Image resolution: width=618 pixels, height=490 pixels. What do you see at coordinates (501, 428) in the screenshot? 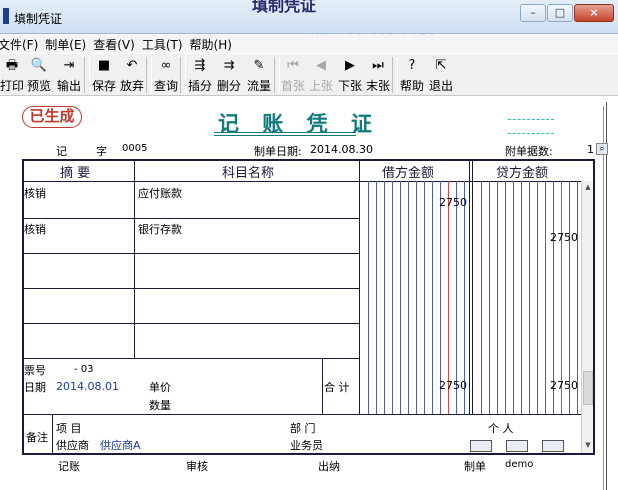
I see `person-label: 个 人` at bounding box center [501, 428].